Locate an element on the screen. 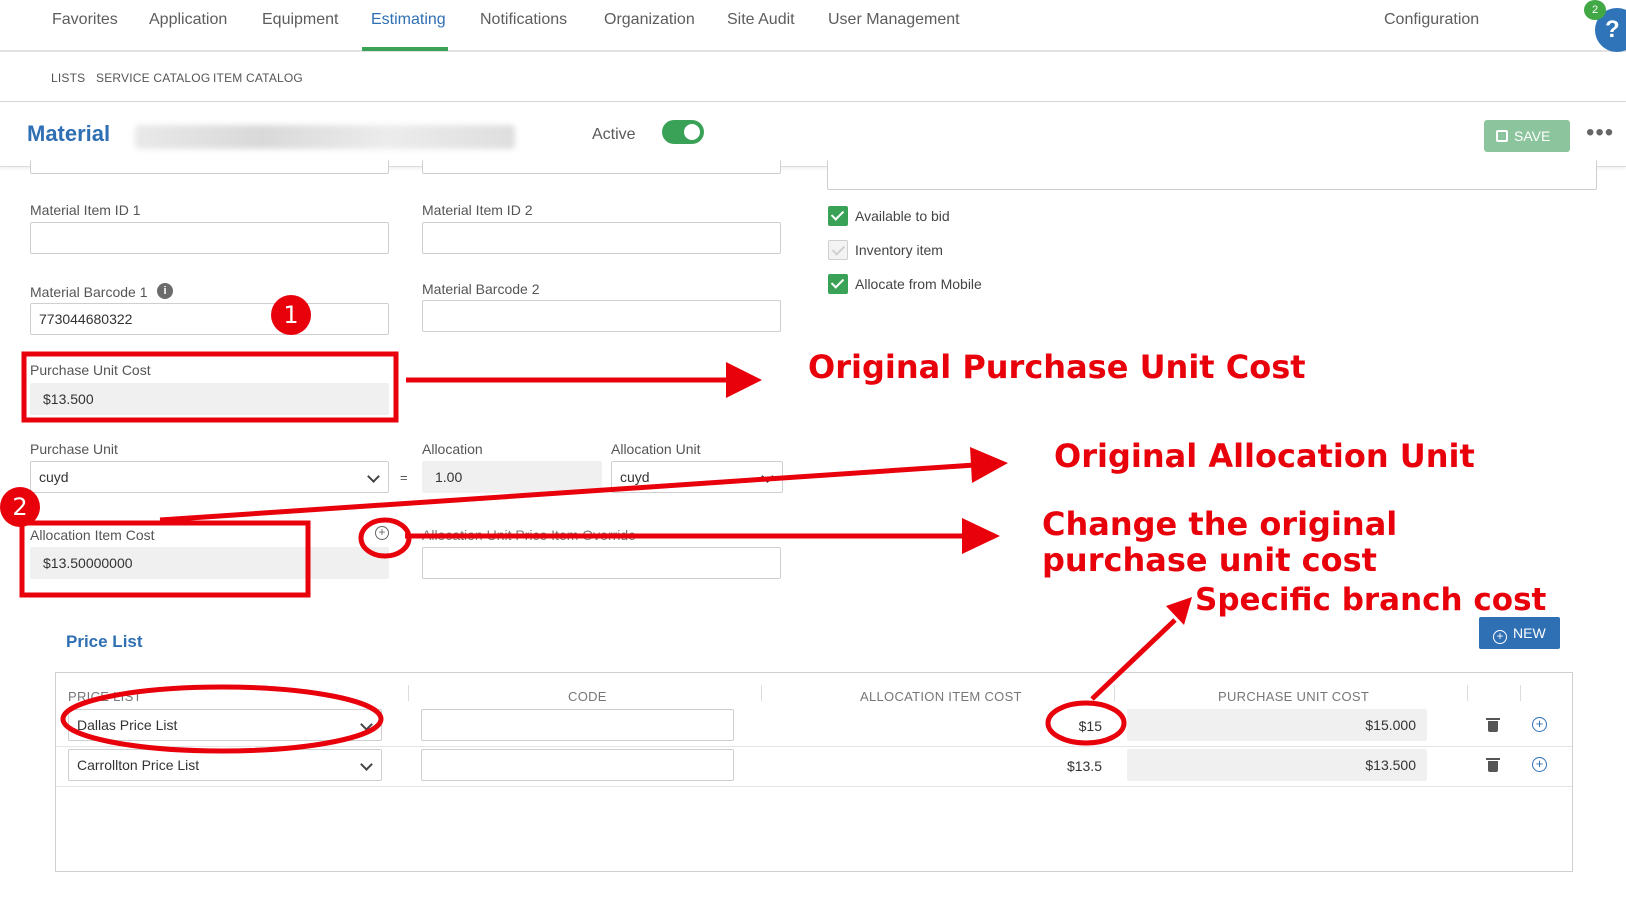 This screenshot has height=899, width=1626. arrow-allocation-unit-head is located at coordinates (989, 465).